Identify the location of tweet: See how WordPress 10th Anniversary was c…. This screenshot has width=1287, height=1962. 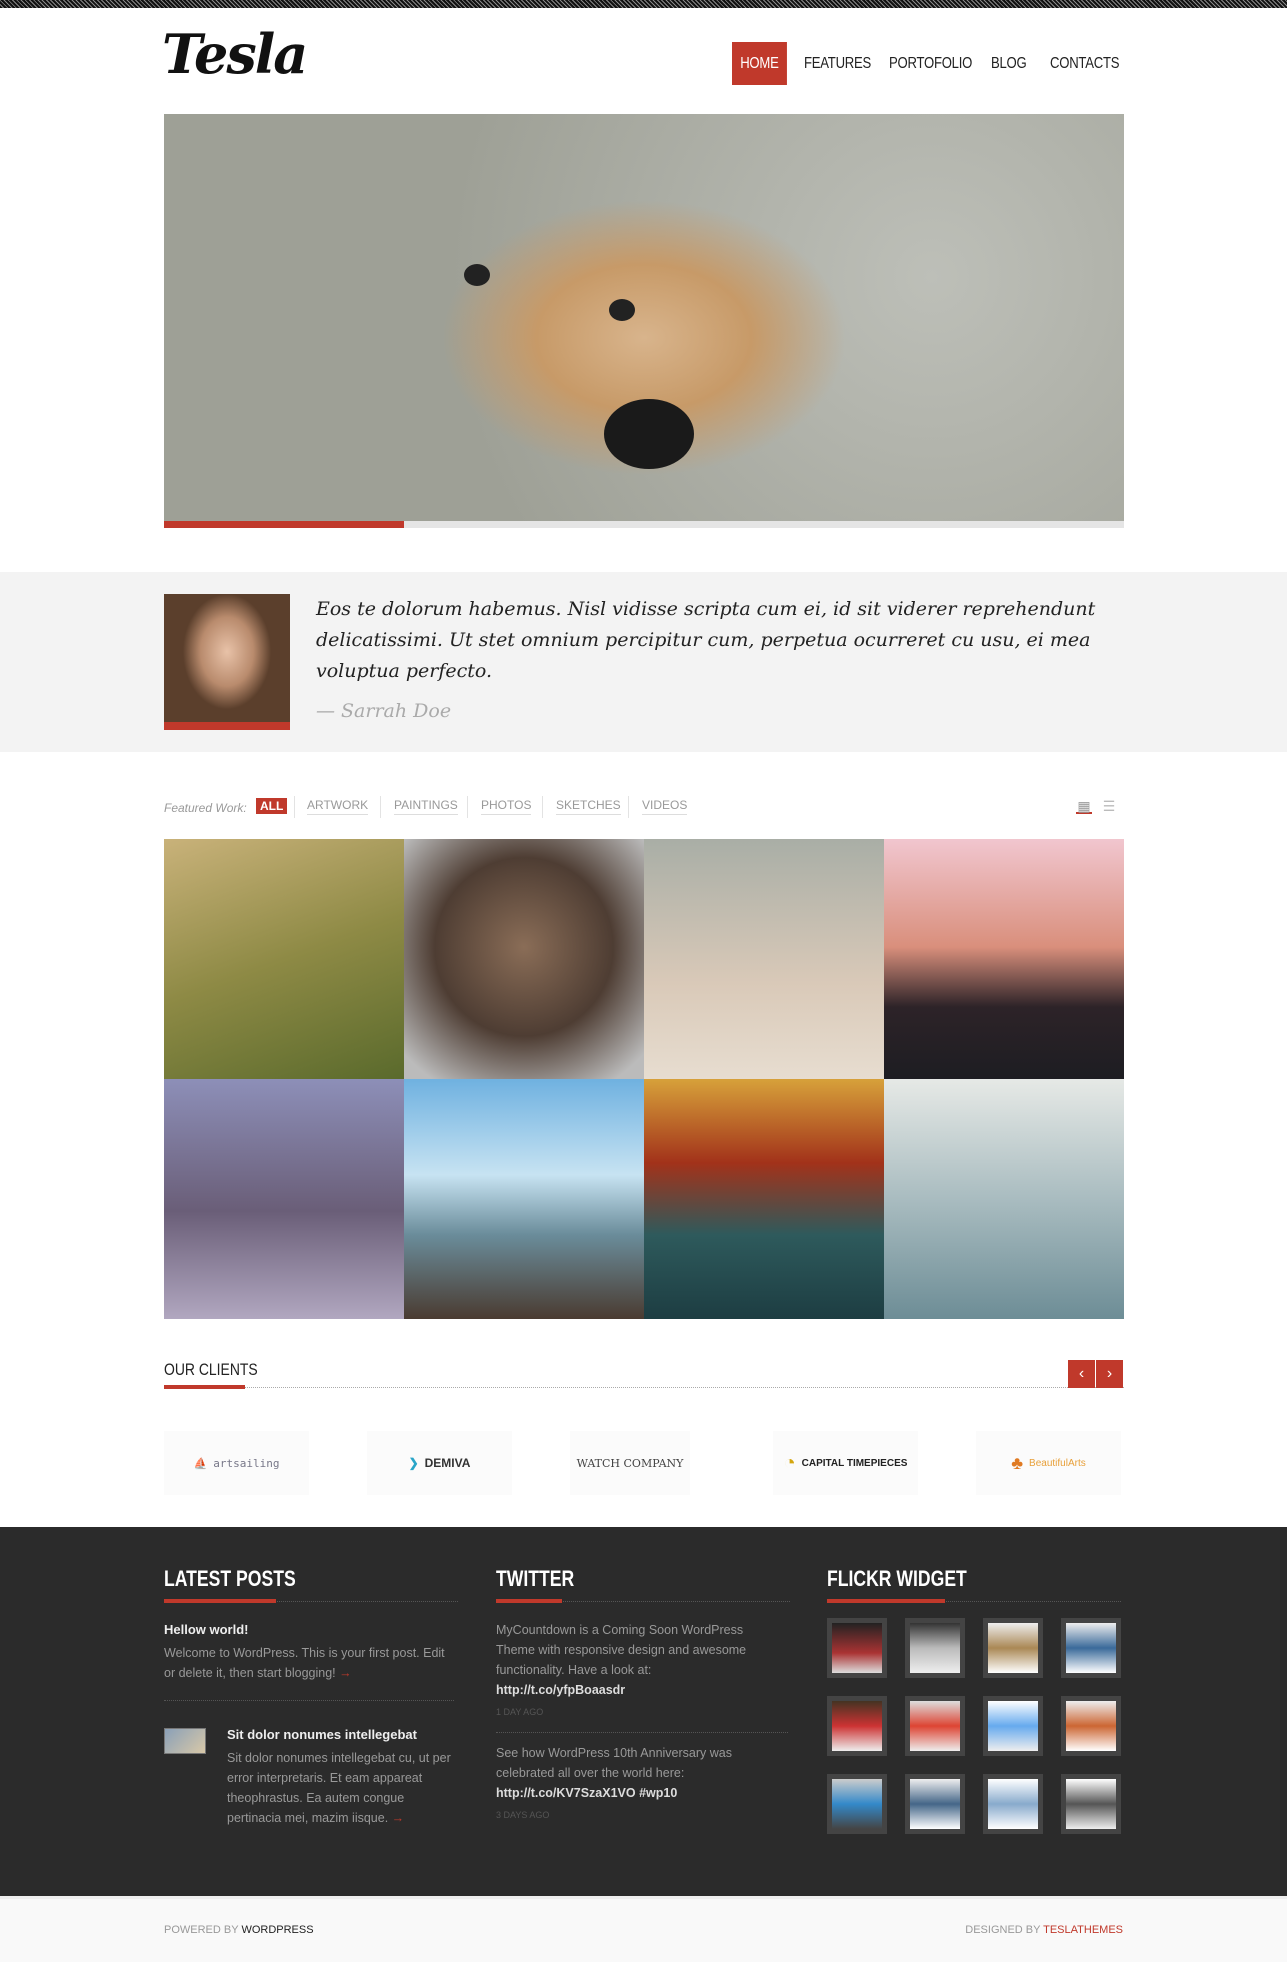
(636, 1773).